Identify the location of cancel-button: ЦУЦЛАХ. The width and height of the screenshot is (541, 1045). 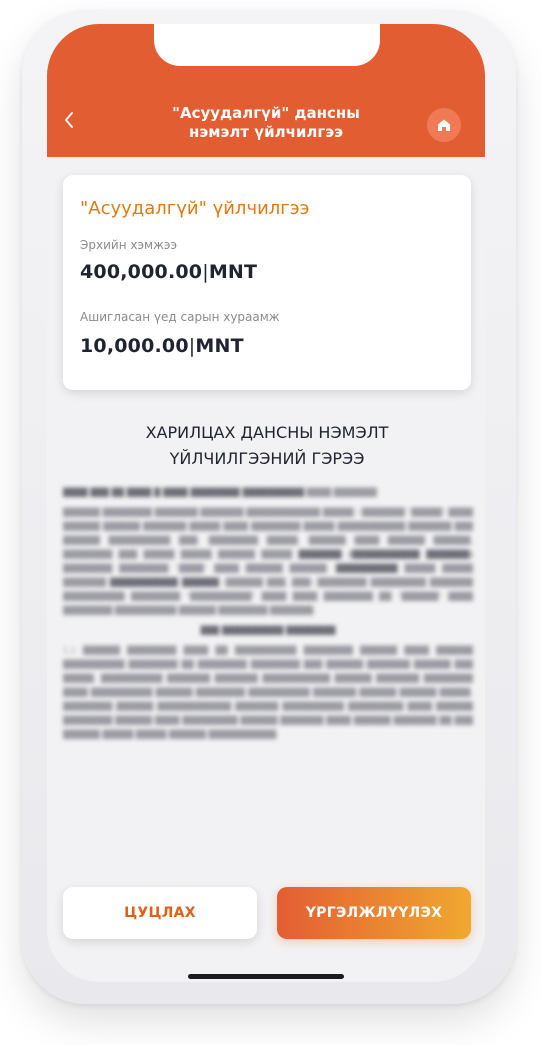
(160, 913).